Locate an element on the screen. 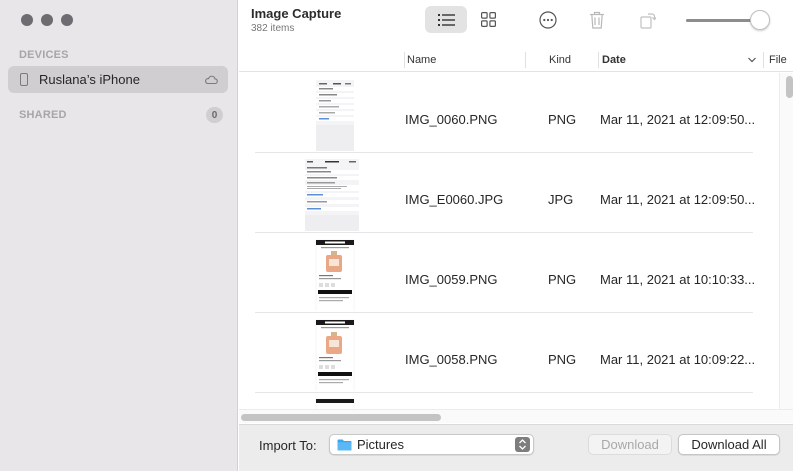  more-actions-button is located at coordinates (548, 19).